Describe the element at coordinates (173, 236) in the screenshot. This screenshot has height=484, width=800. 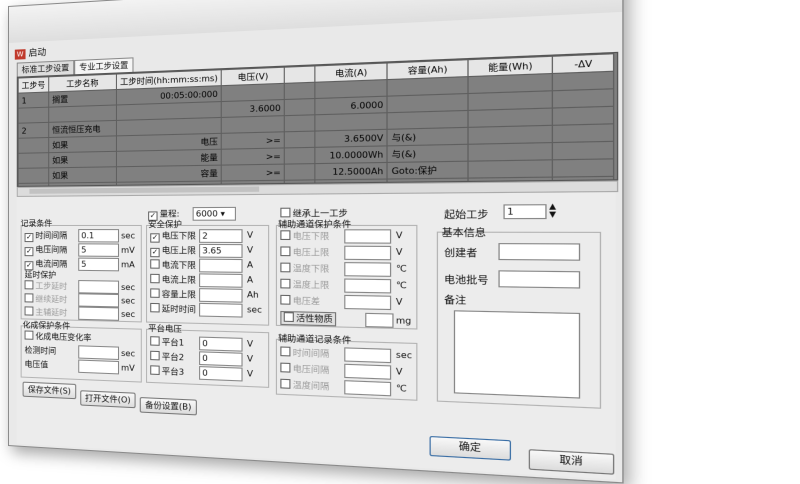
I see `safety-item-check: ✓ 电压下限` at that location.